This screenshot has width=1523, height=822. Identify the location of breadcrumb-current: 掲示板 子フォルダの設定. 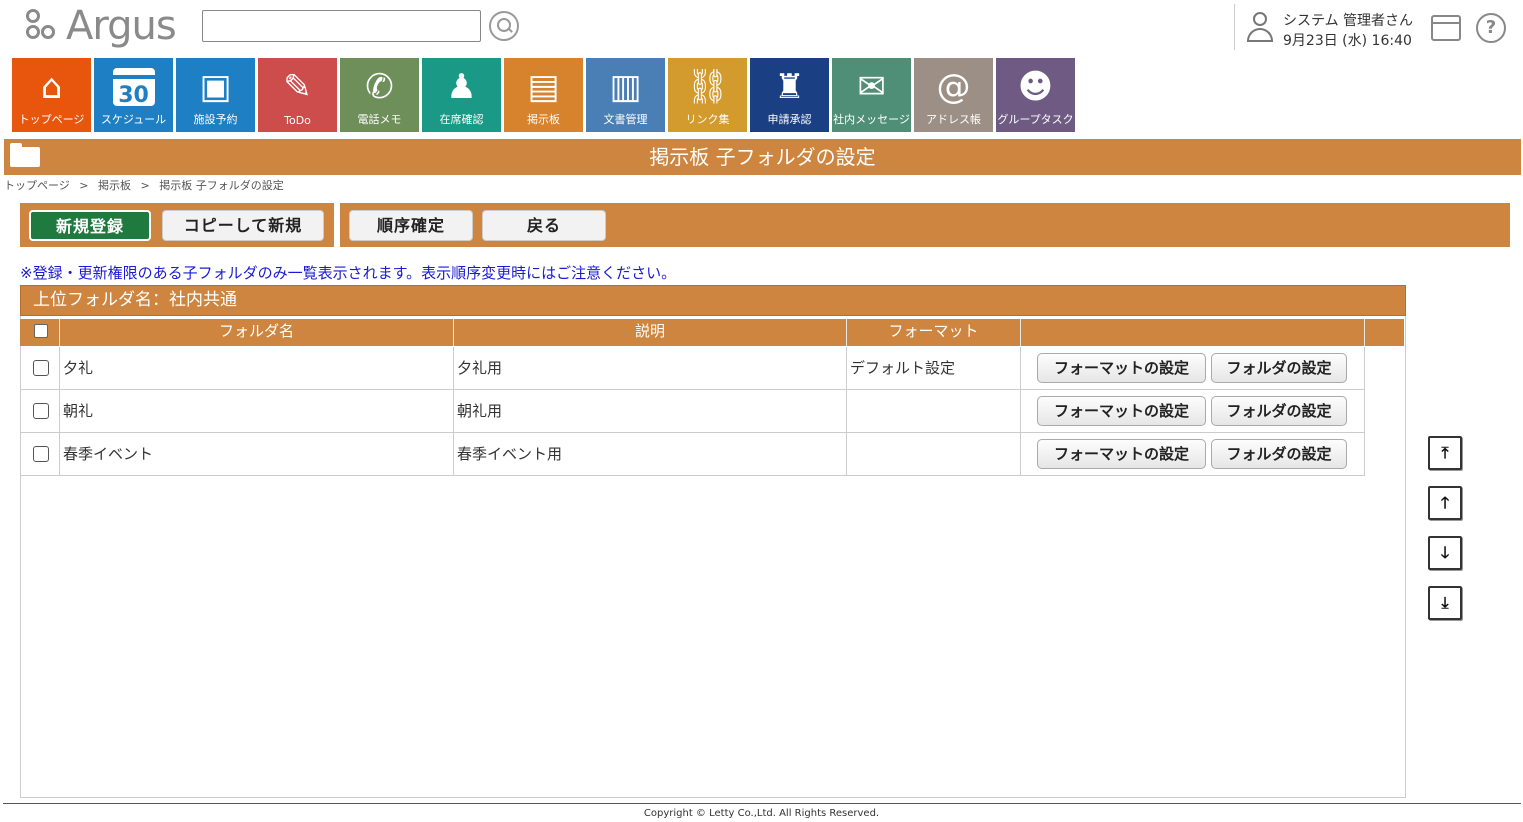
(221, 185).